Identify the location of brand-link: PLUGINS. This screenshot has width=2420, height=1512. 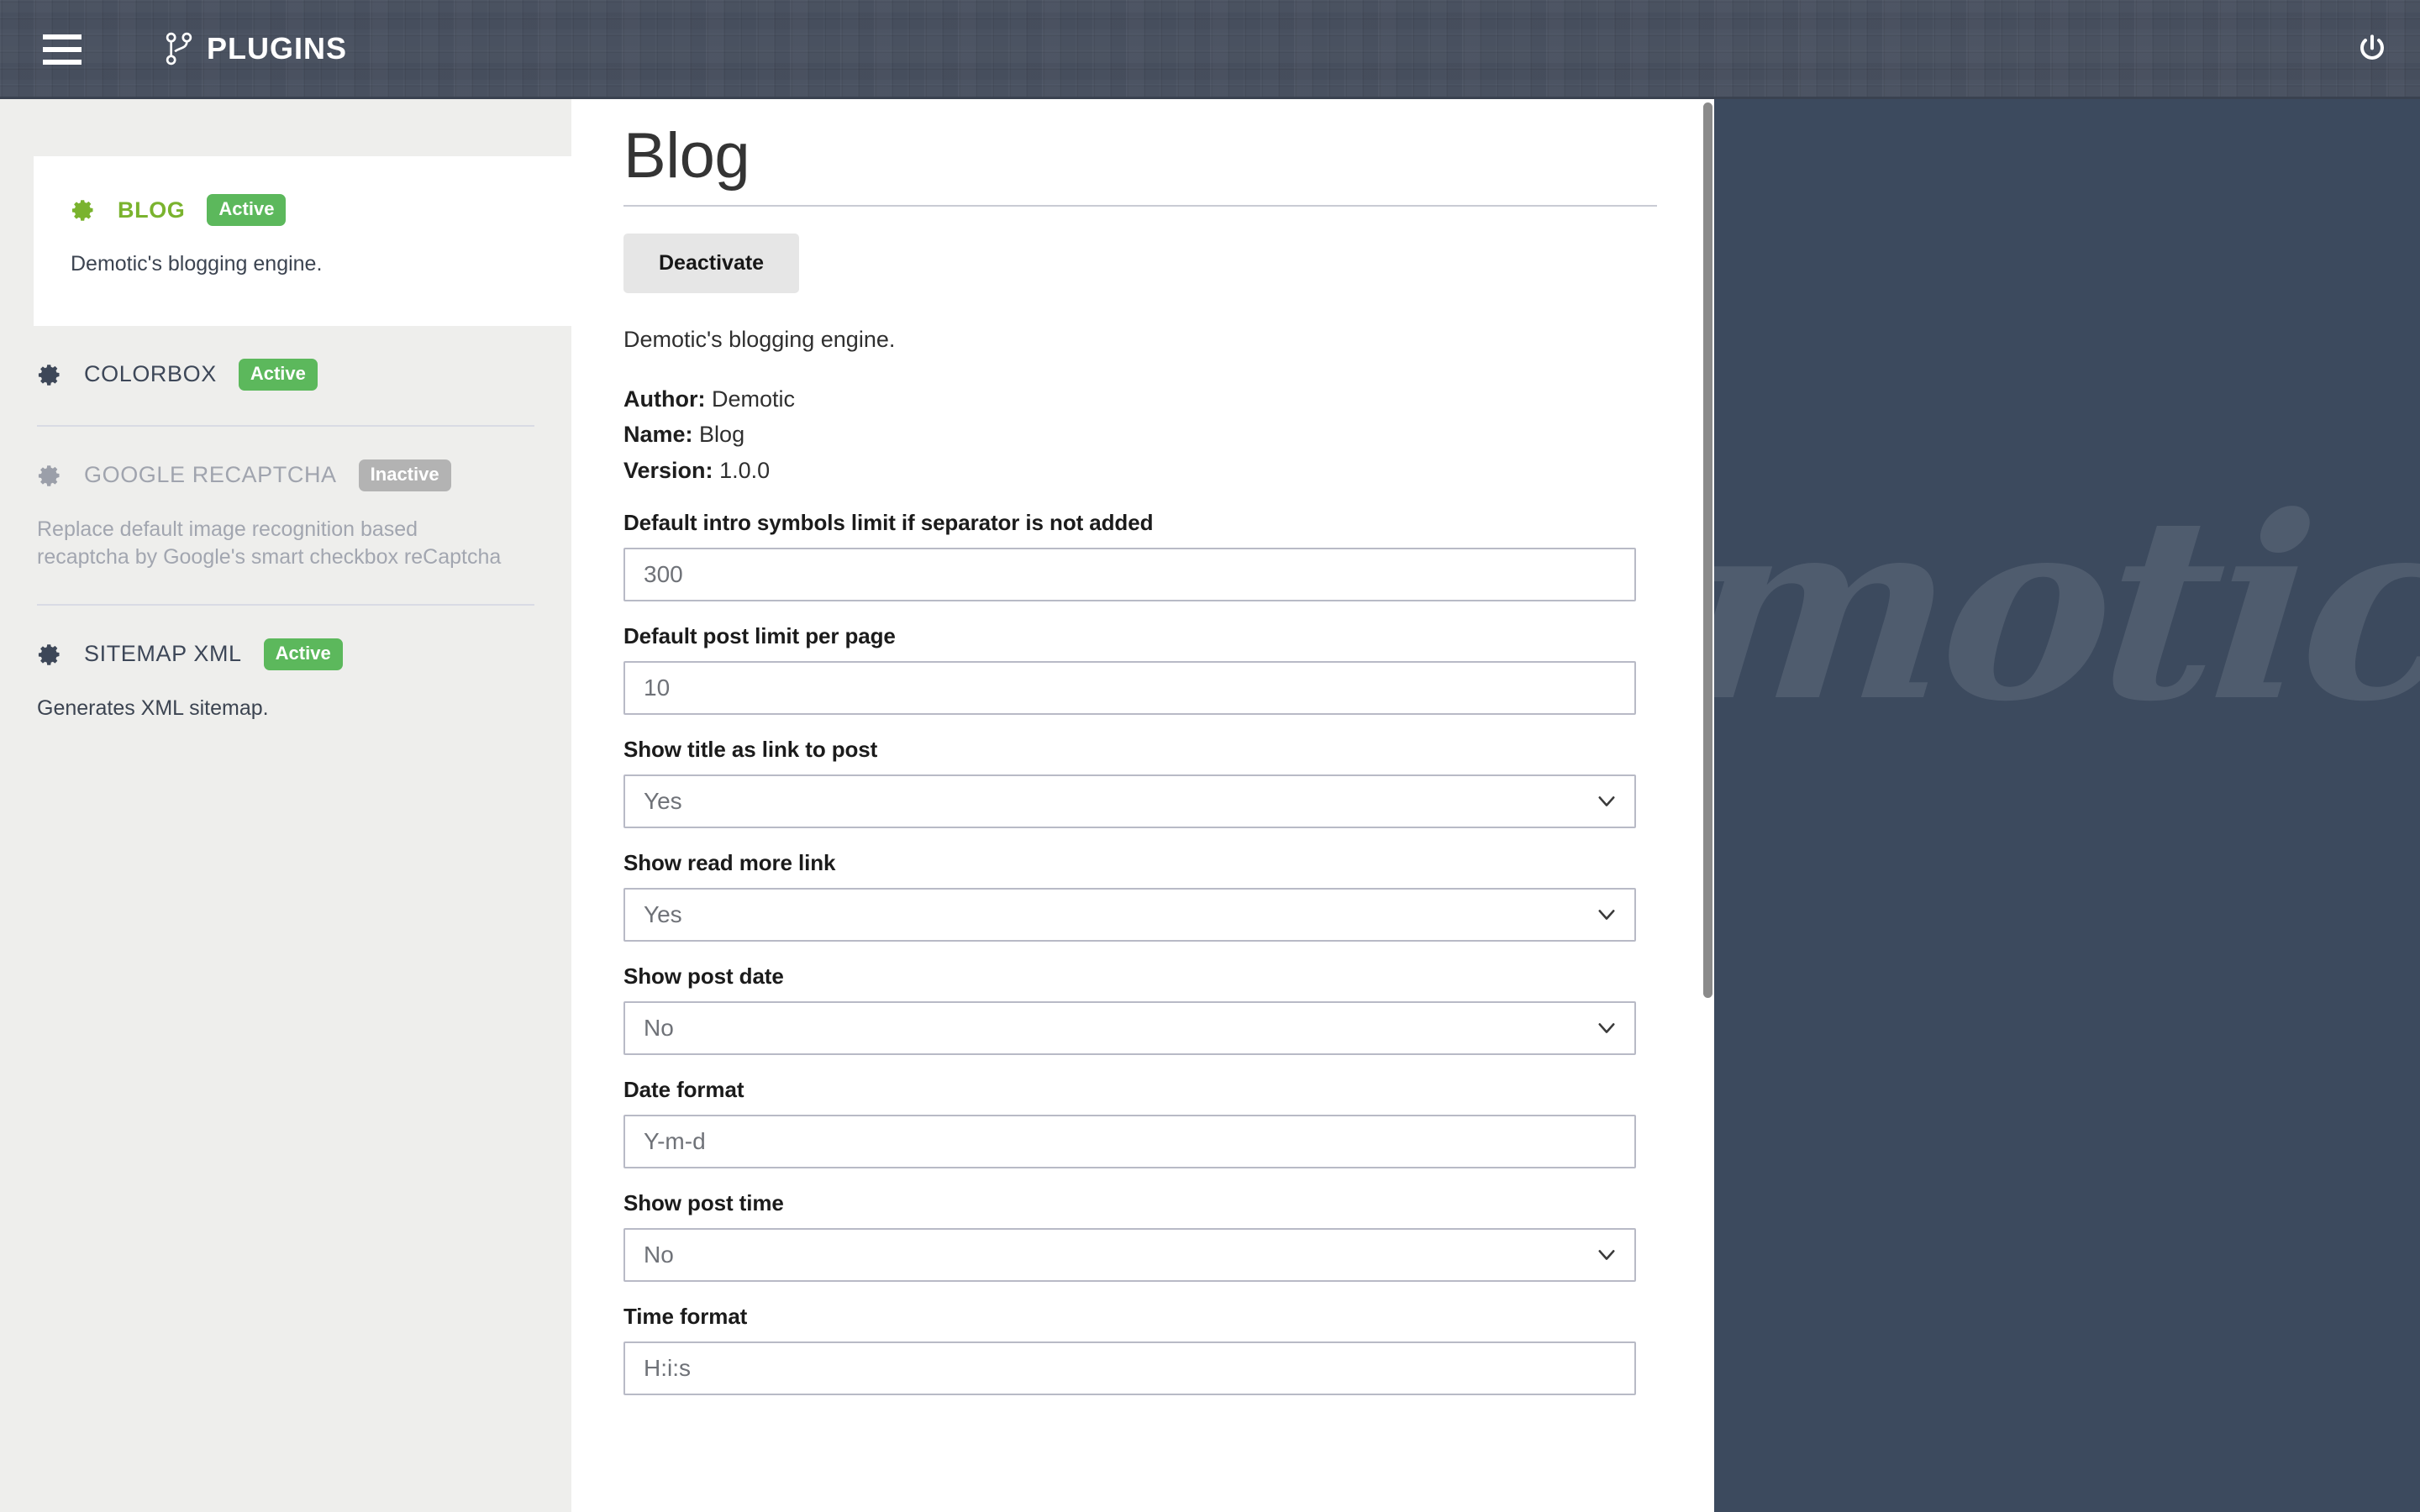
(256, 49).